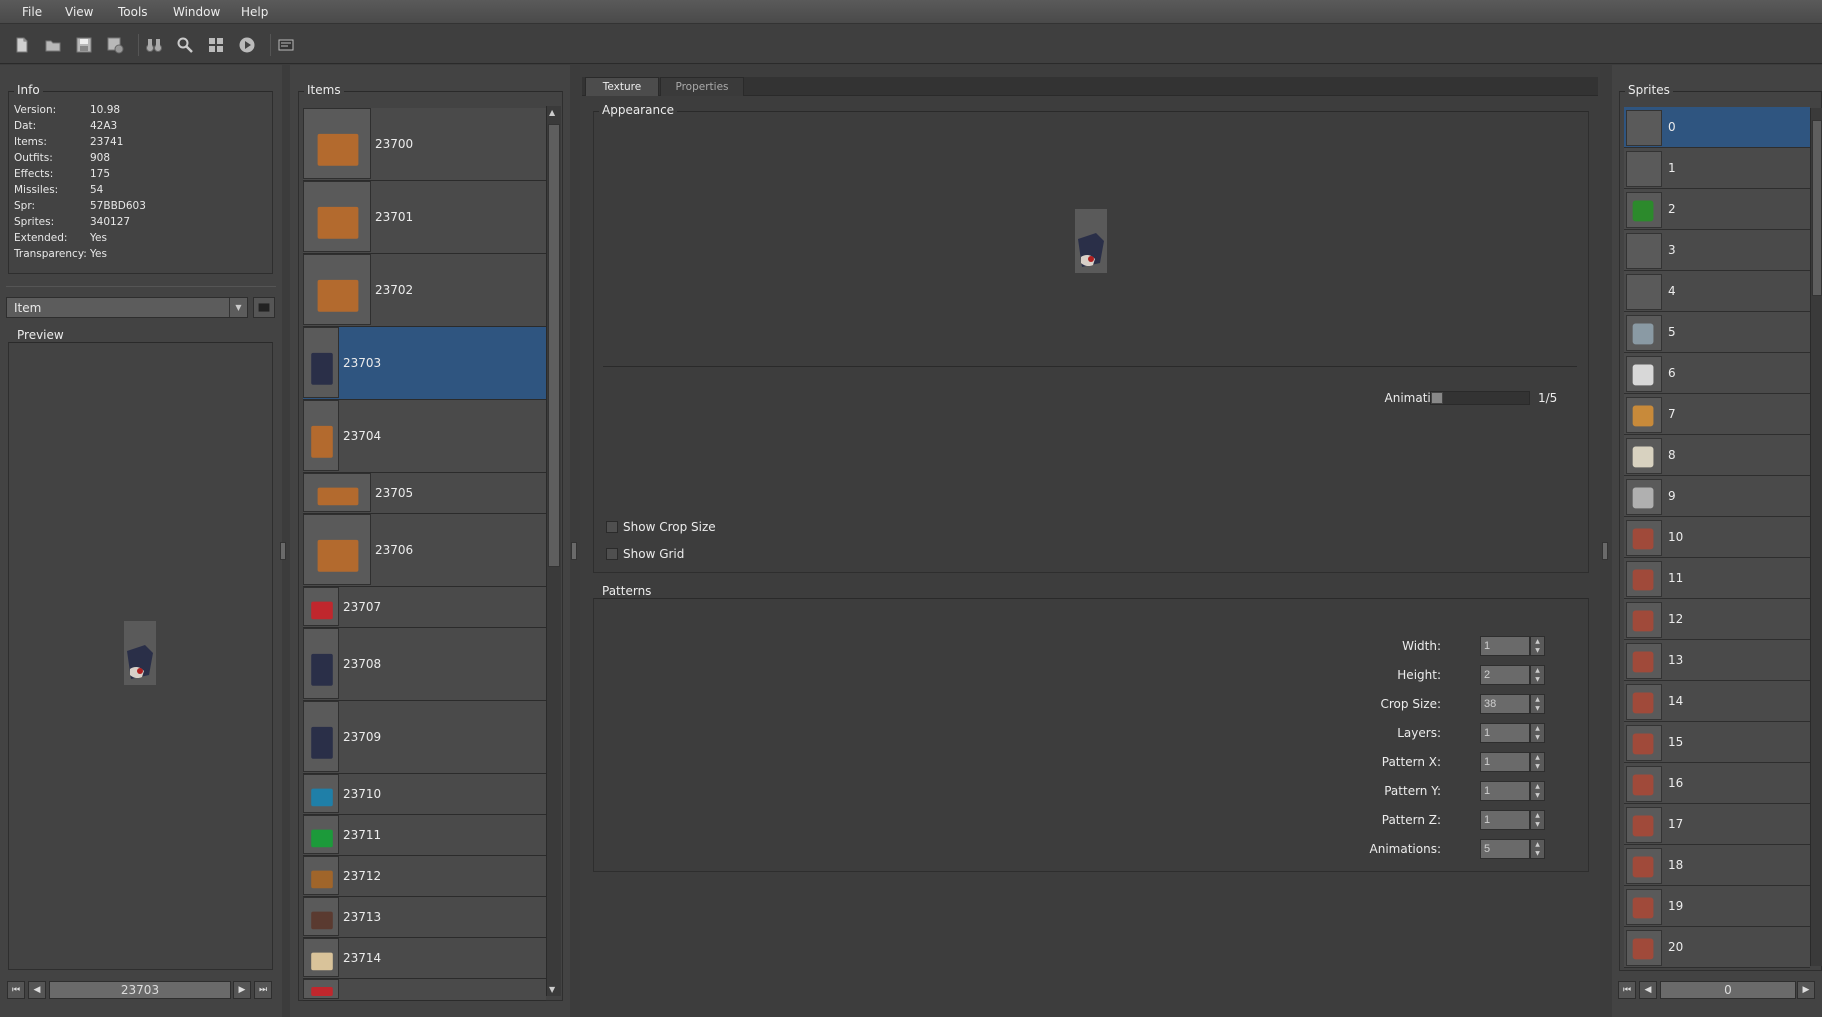 Image resolution: width=1822 pixels, height=1017 pixels. I want to click on menu-window: Window, so click(196, 12).